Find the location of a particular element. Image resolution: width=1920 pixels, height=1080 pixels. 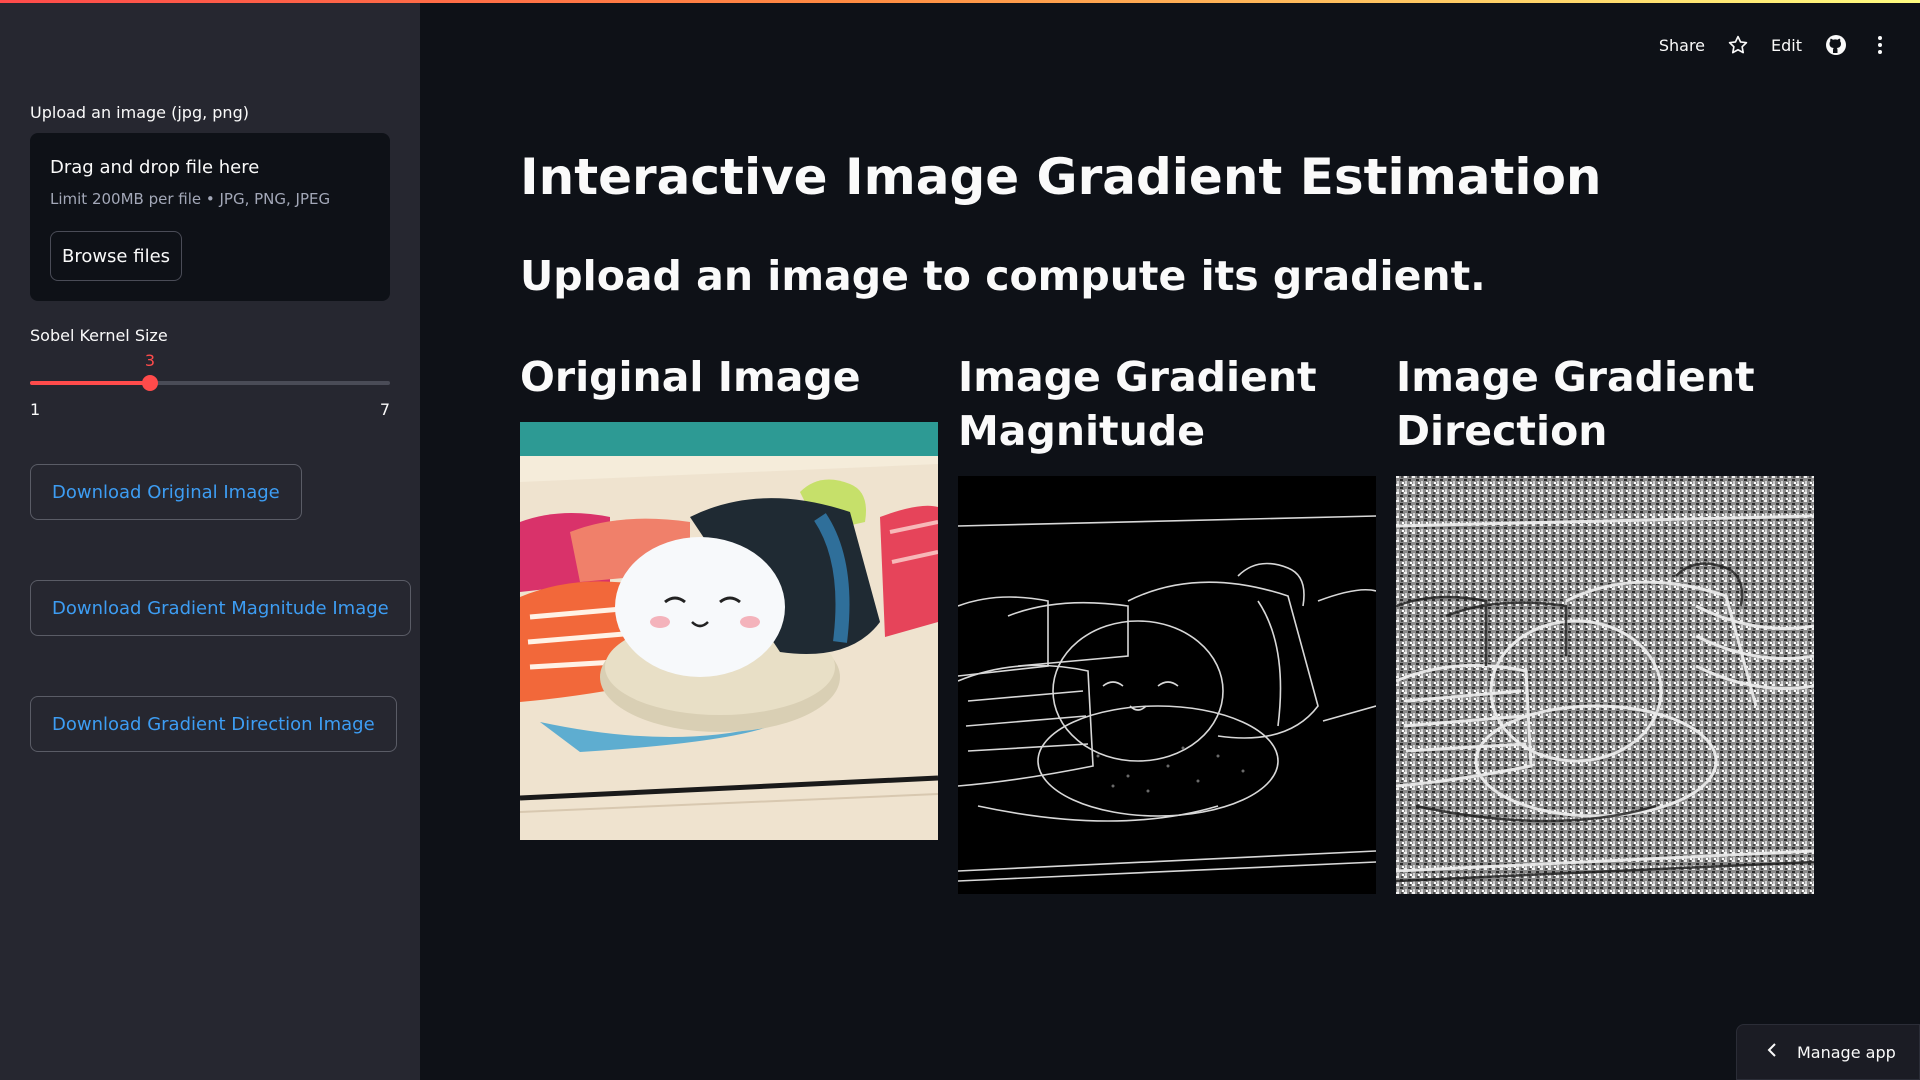

edit-button: Edit is located at coordinates (1786, 45).